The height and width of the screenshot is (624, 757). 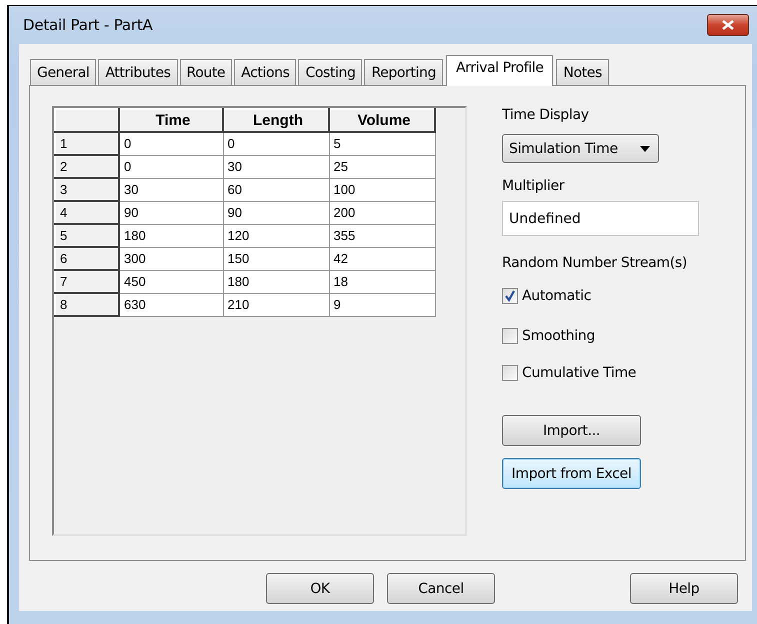 I want to click on checkbox-label: Smoothing, so click(x=558, y=336).